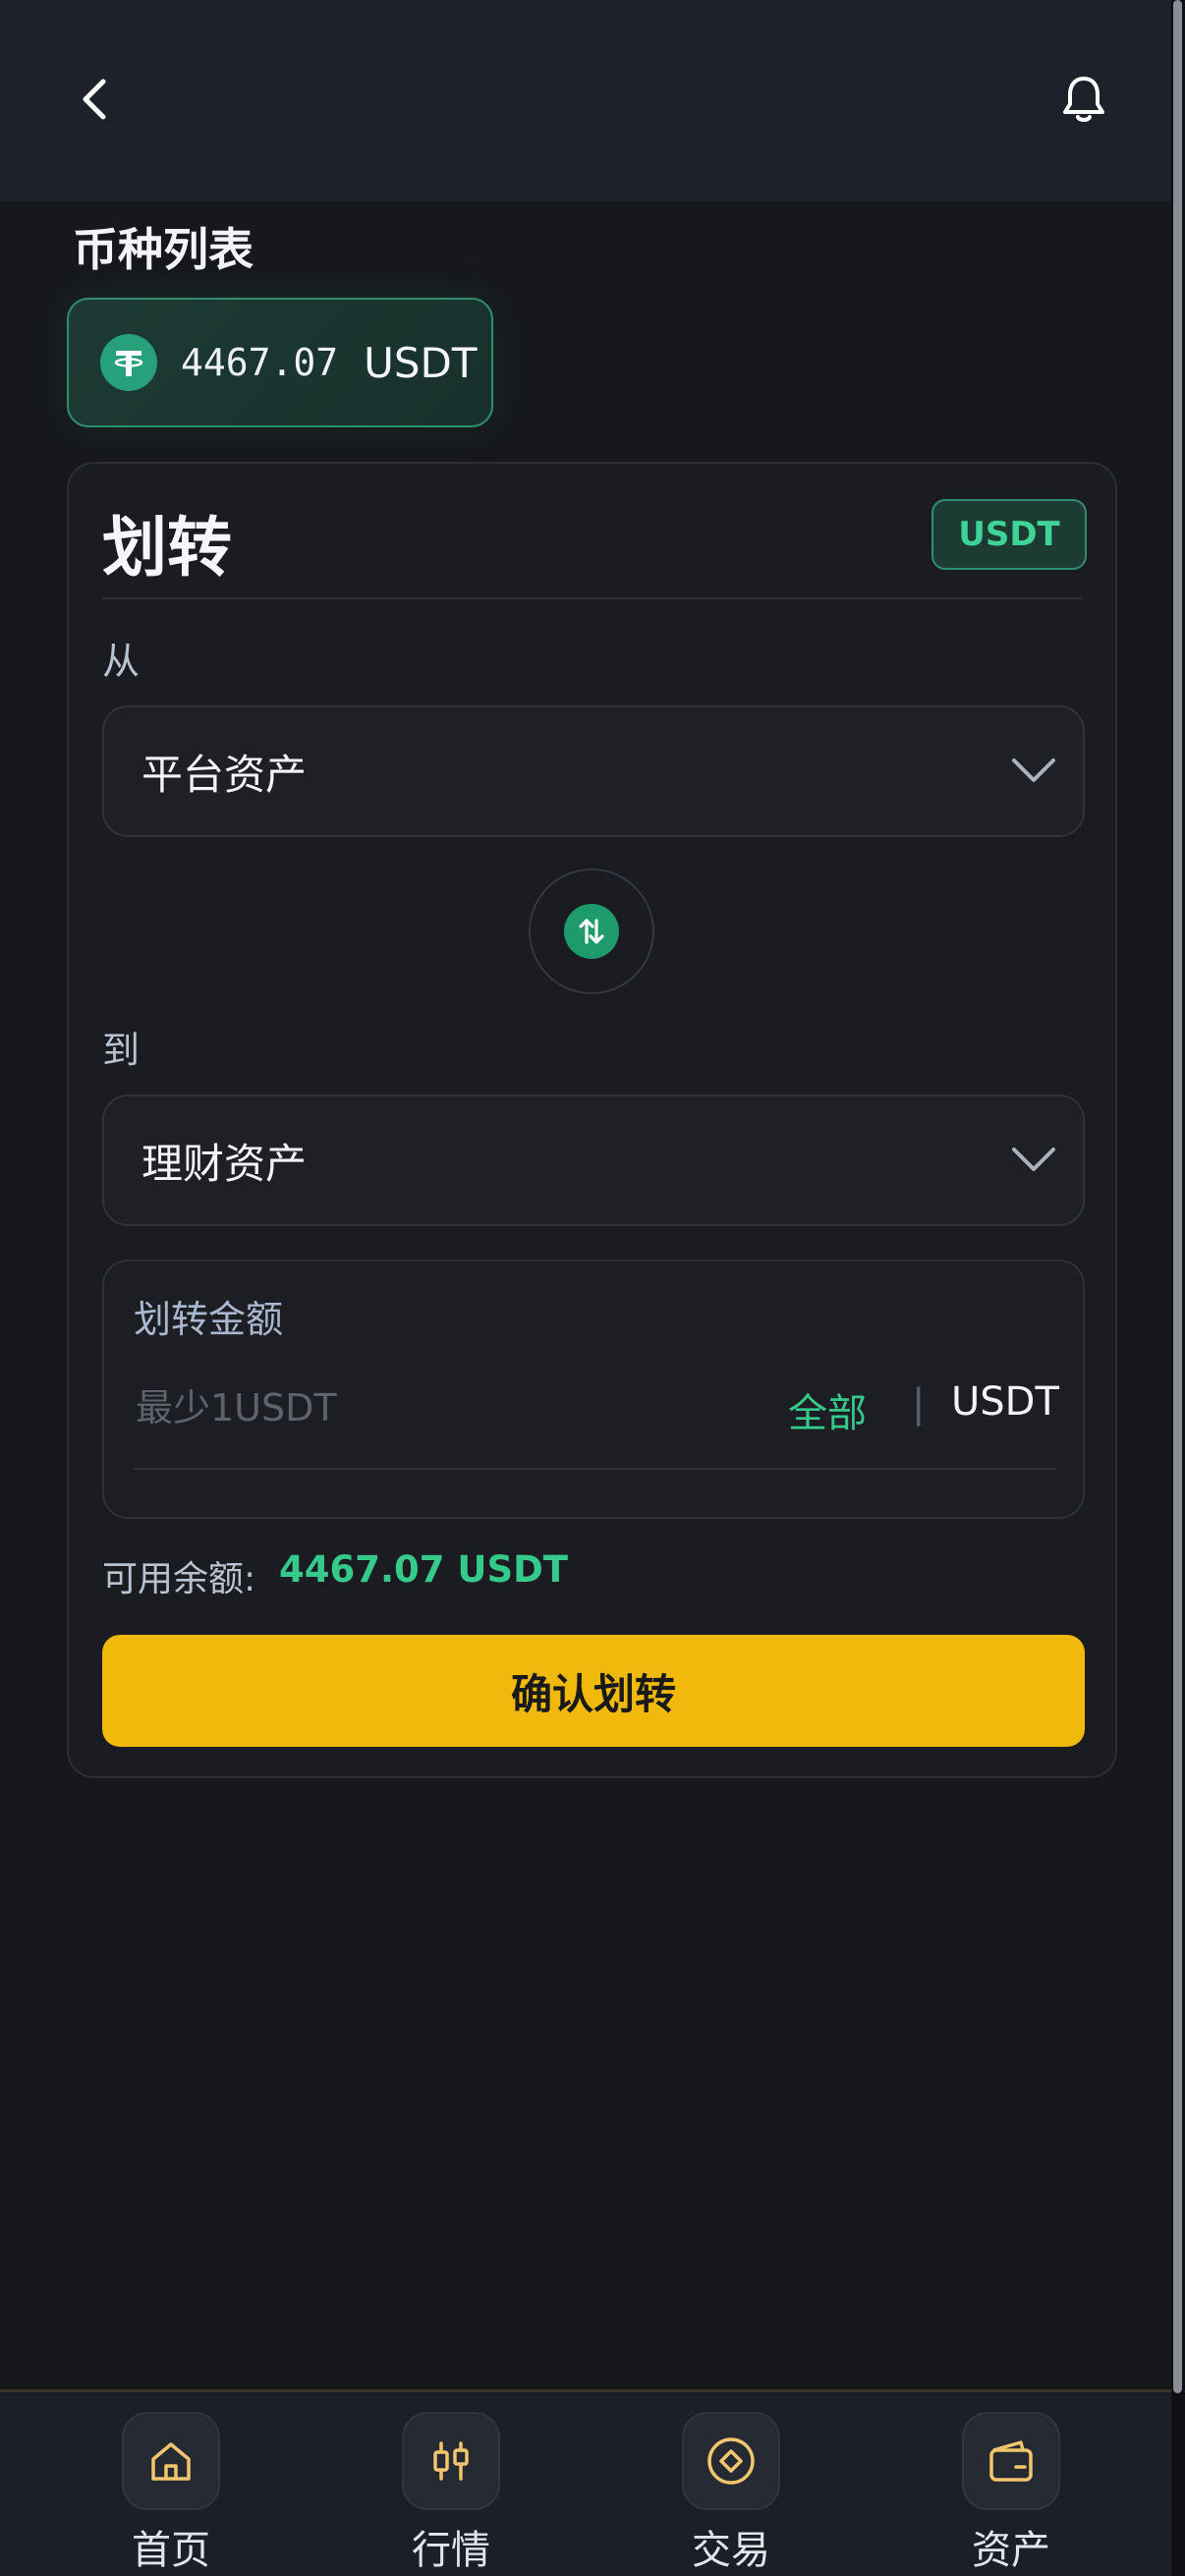 This screenshot has width=1185, height=2576. What do you see at coordinates (421, 362) in the screenshot?
I see `coin-unit: USDT` at bounding box center [421, 362].